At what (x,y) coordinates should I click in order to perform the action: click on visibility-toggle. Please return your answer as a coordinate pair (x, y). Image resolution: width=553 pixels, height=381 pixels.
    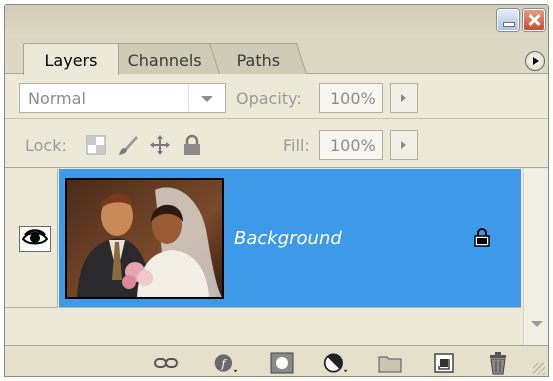
    Looking at the image, I should click on (35, 239).